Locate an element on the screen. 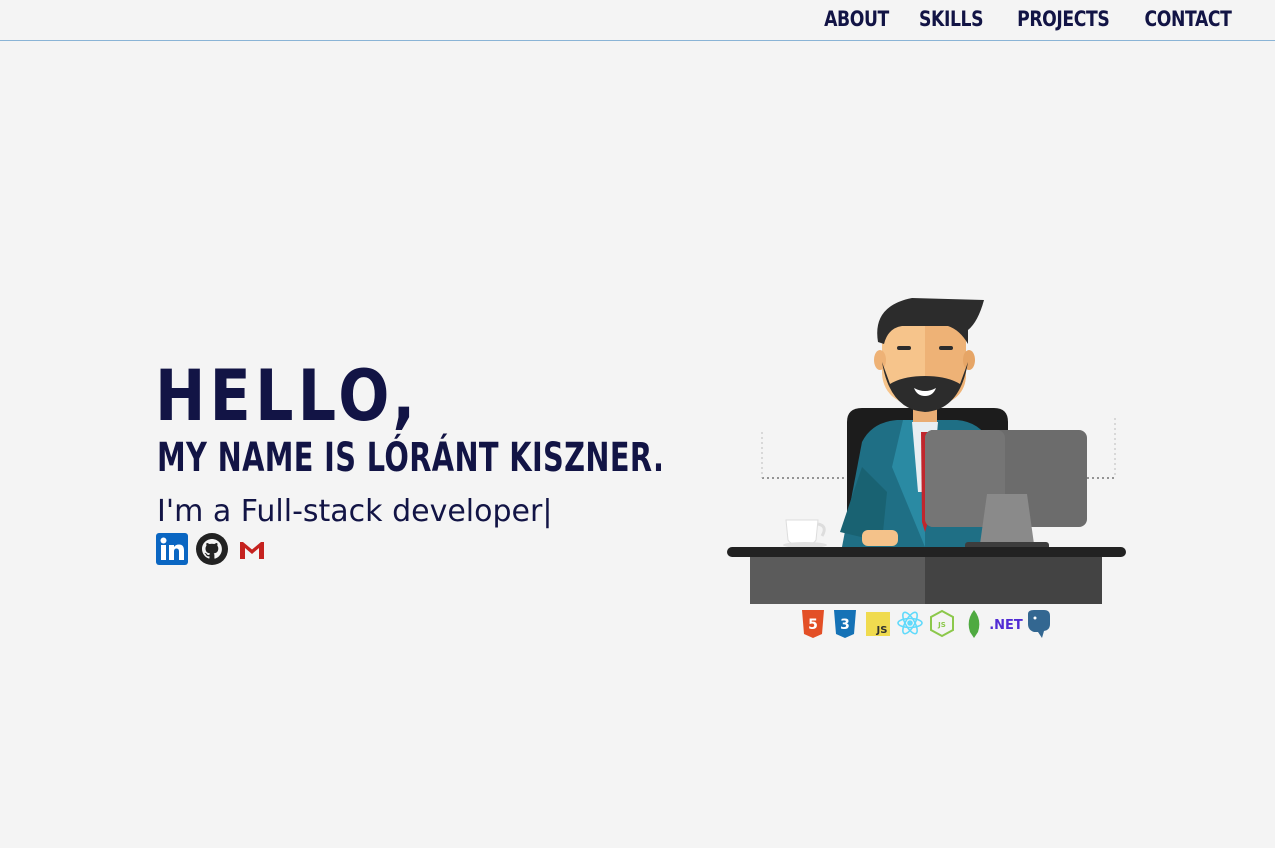  hero-name: My name is Lóránt Kiszner. is located at coordinates (411, 458).